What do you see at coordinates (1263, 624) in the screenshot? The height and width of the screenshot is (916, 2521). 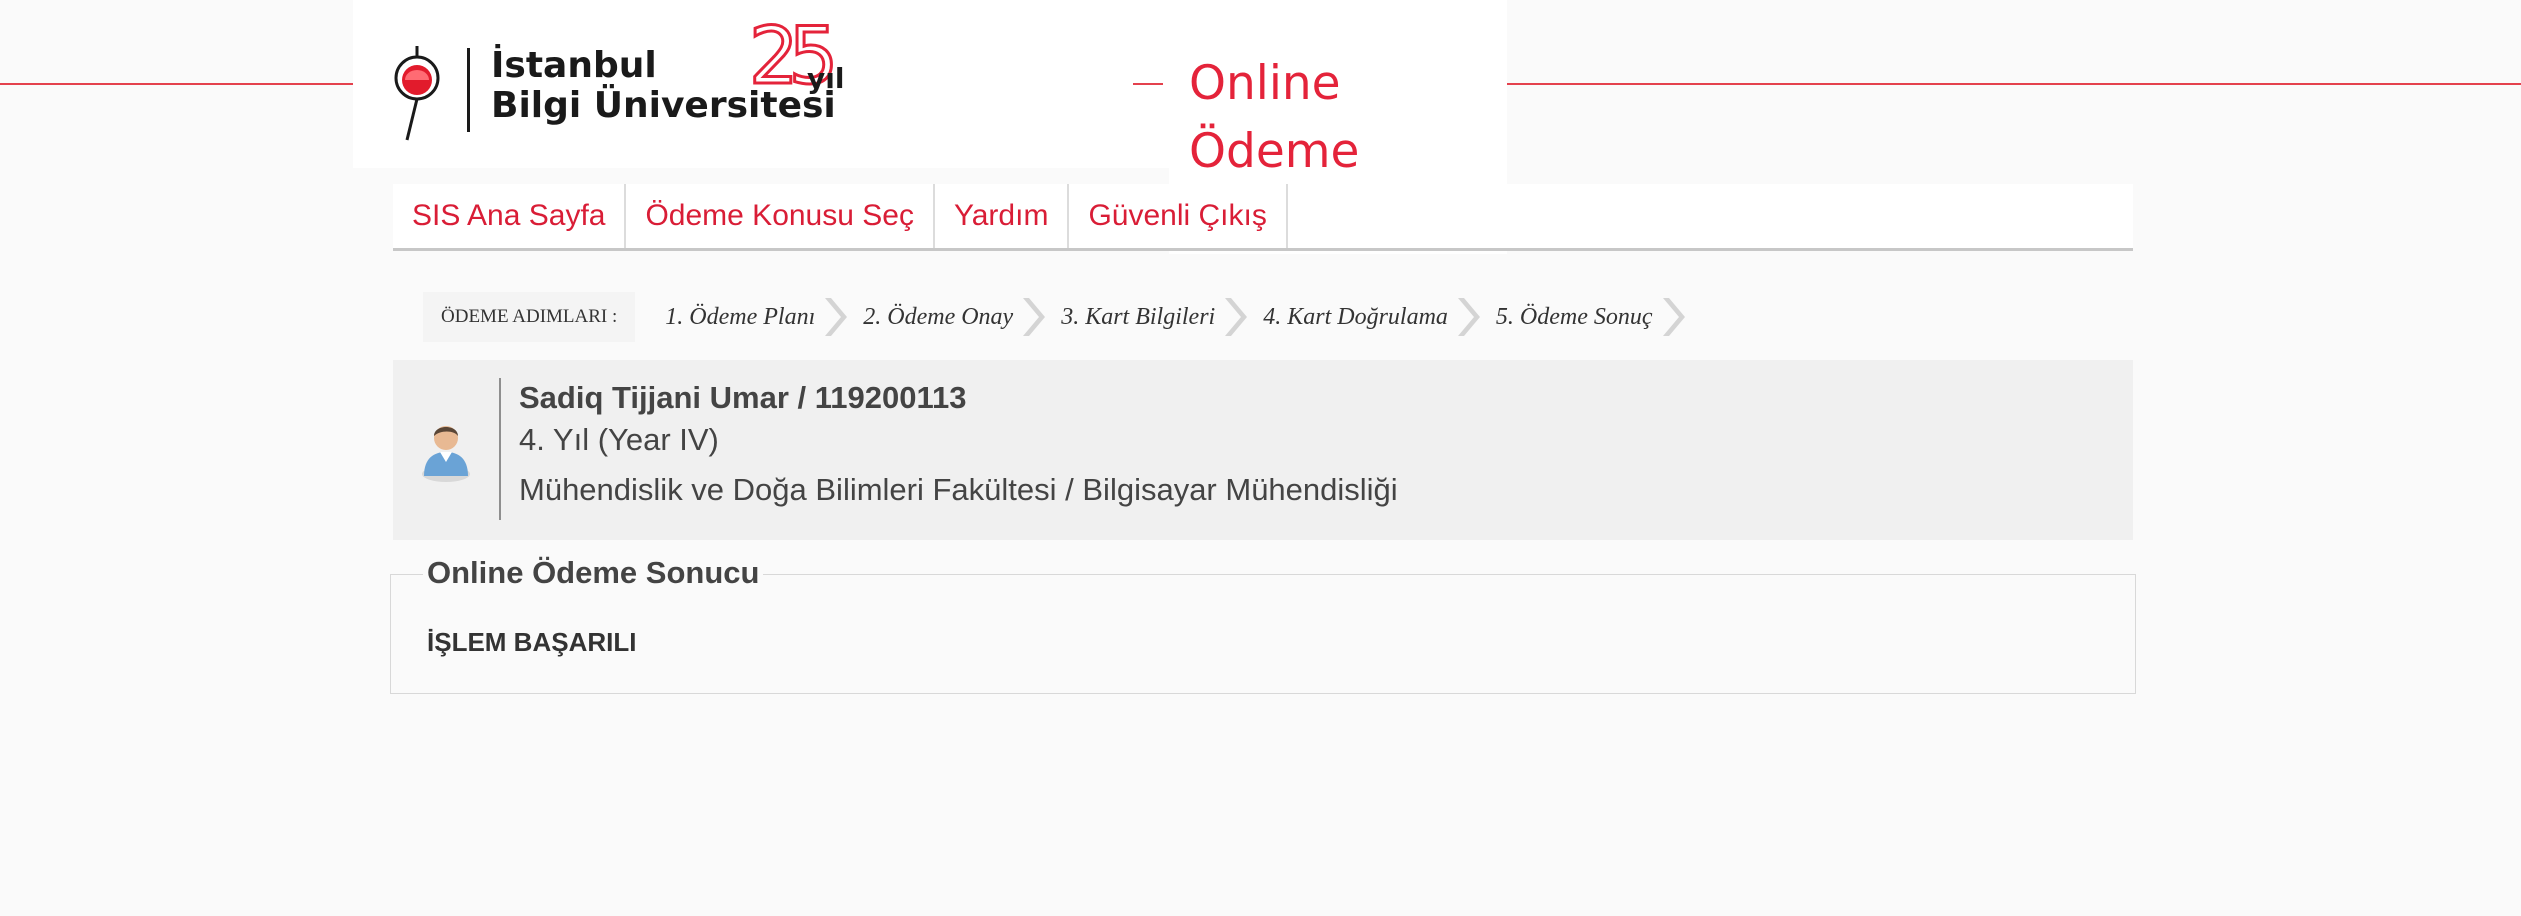 I see `payment-result-panel: Online Ödeme Sonucu İŞLEM BAŞARILI` at bounding box center [1263, 624].